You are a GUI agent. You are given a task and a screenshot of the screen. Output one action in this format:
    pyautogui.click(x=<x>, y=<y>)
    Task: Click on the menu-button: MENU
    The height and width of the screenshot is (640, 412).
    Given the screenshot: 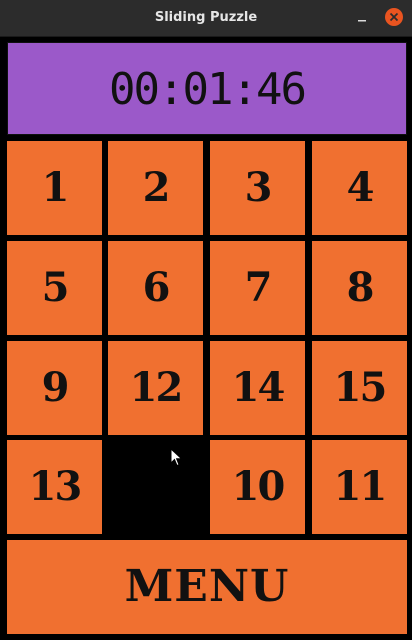 What is the action you would take?
    pyautogui.click(x=207, y=587)
    